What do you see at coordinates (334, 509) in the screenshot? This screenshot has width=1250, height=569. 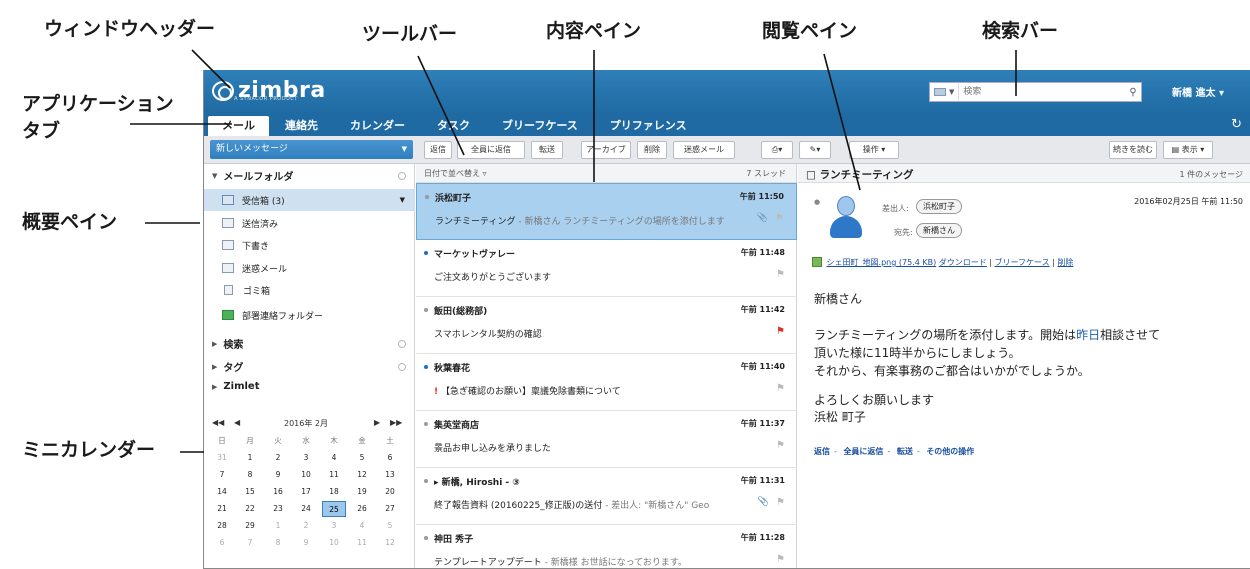 I see `calendar-day: 25` at bounding box center [334, 509].